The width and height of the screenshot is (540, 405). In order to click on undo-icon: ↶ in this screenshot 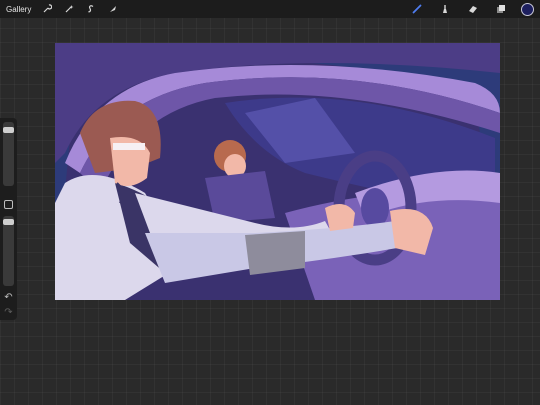, I will do `click(8, 297)`.